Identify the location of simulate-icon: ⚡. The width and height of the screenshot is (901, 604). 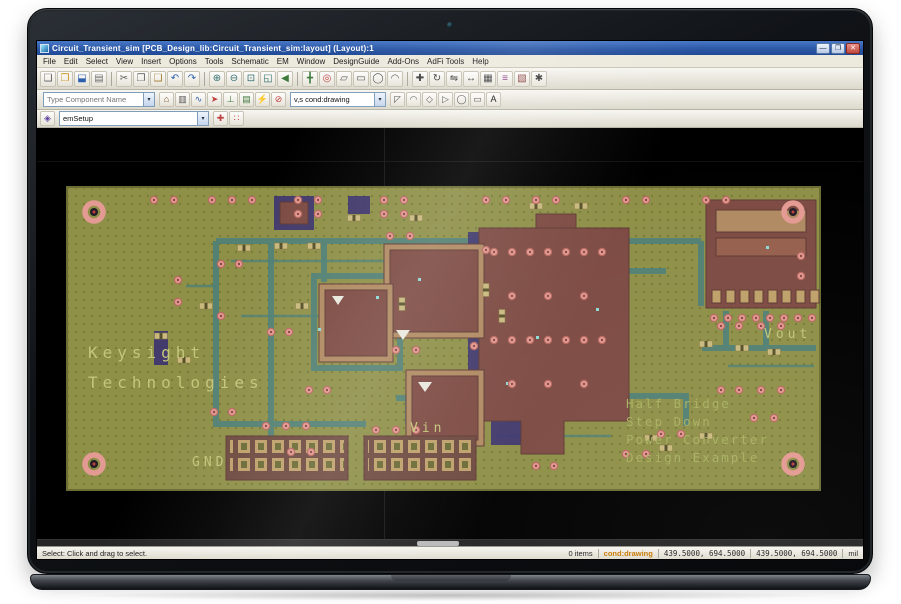
(262, 99).